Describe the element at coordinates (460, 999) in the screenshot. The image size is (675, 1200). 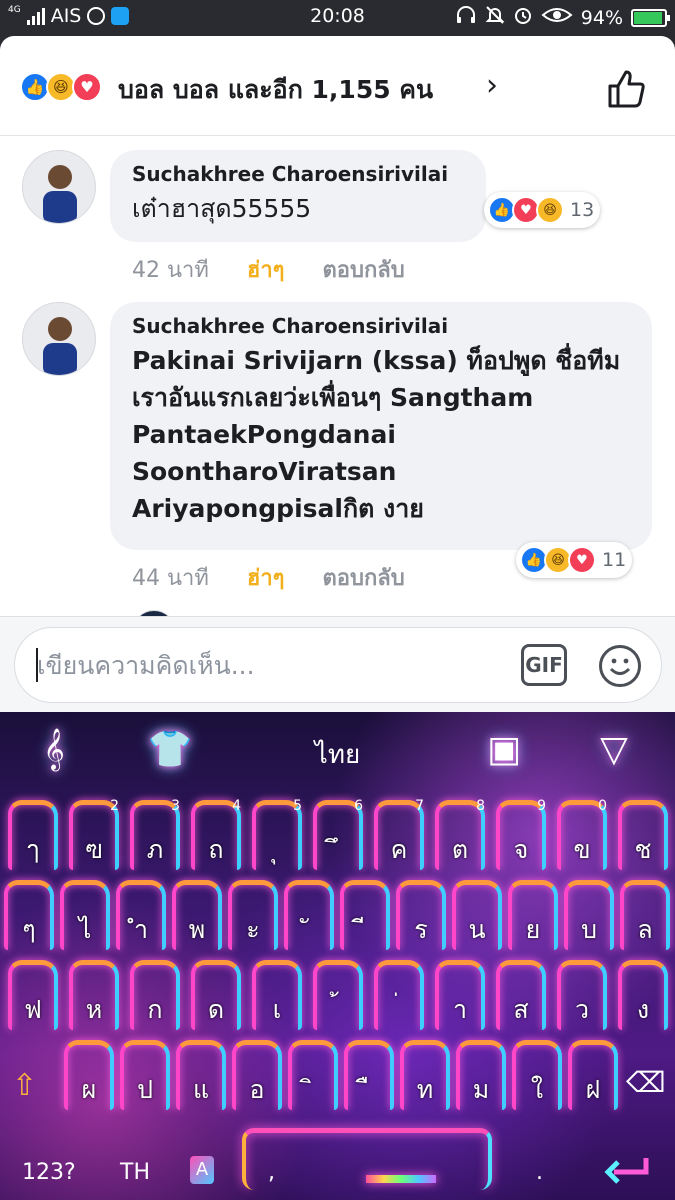
I see `keyboard-key: า` at that location.